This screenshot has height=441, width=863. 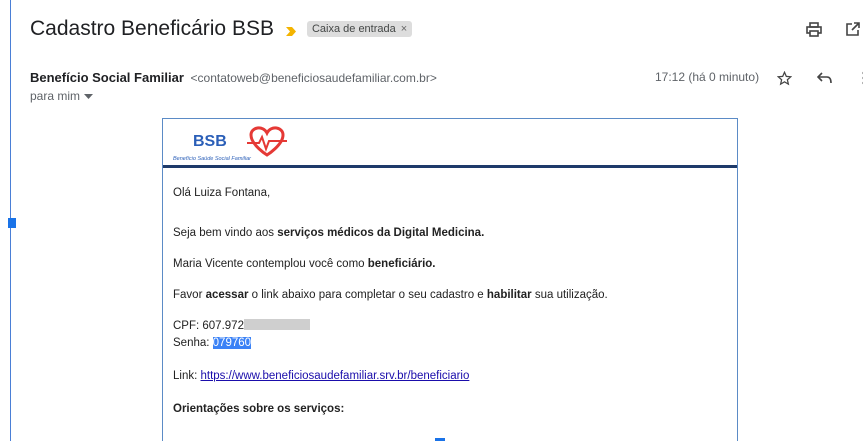 I want to click on reply-icon, so click(x=824, y=78).